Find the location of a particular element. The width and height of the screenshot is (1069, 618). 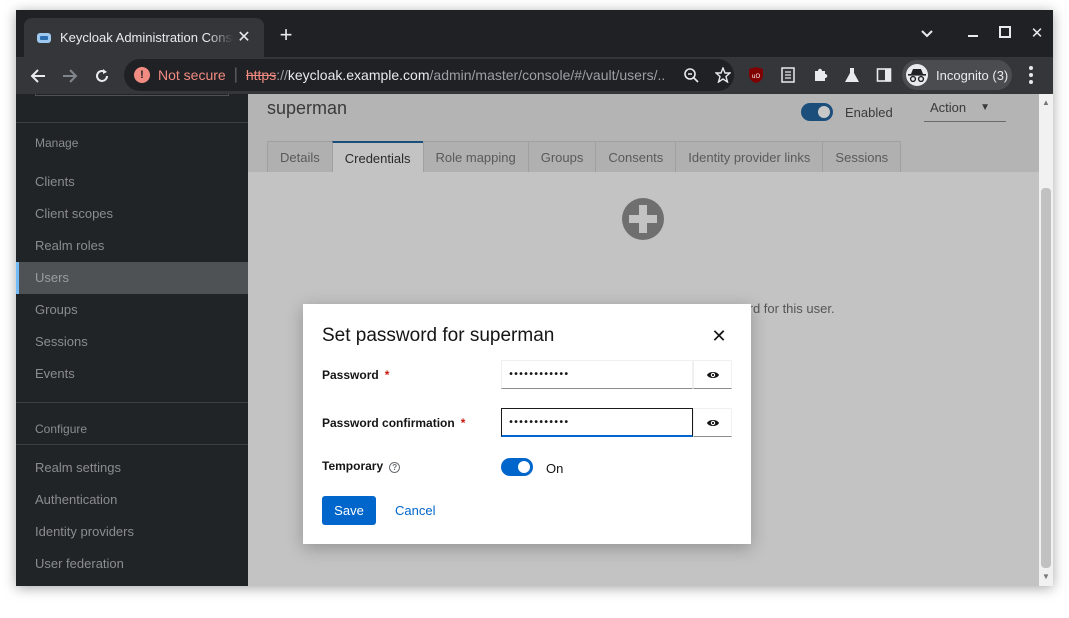

reader-icon is located at coordinates (788, 75).